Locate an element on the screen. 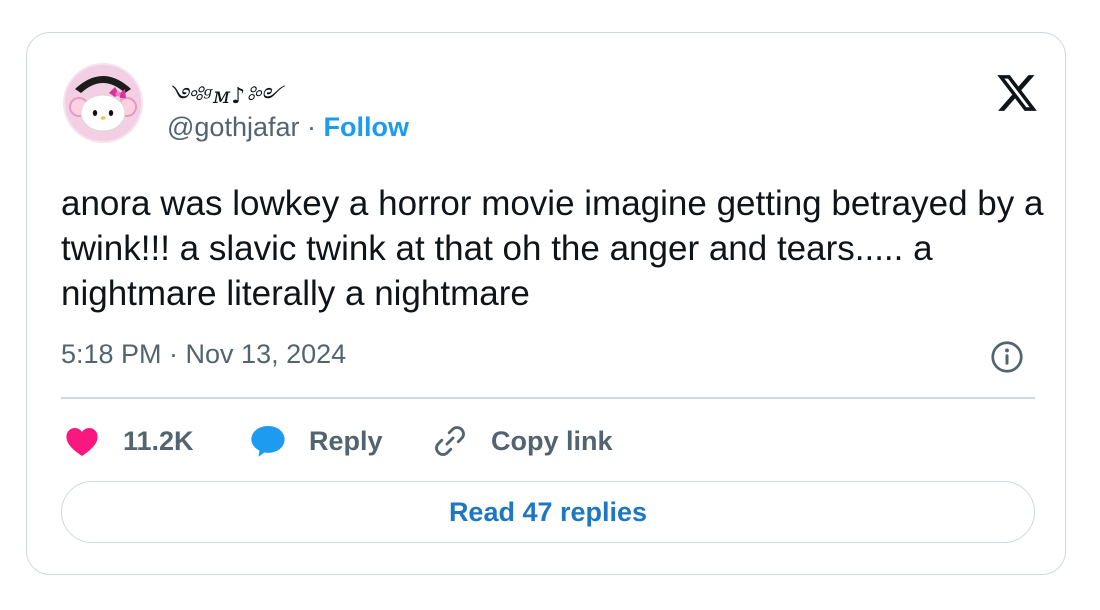 The image size is (1100, 610). read-replies-button: Read 47 replies is located at coordinates (548, 512).